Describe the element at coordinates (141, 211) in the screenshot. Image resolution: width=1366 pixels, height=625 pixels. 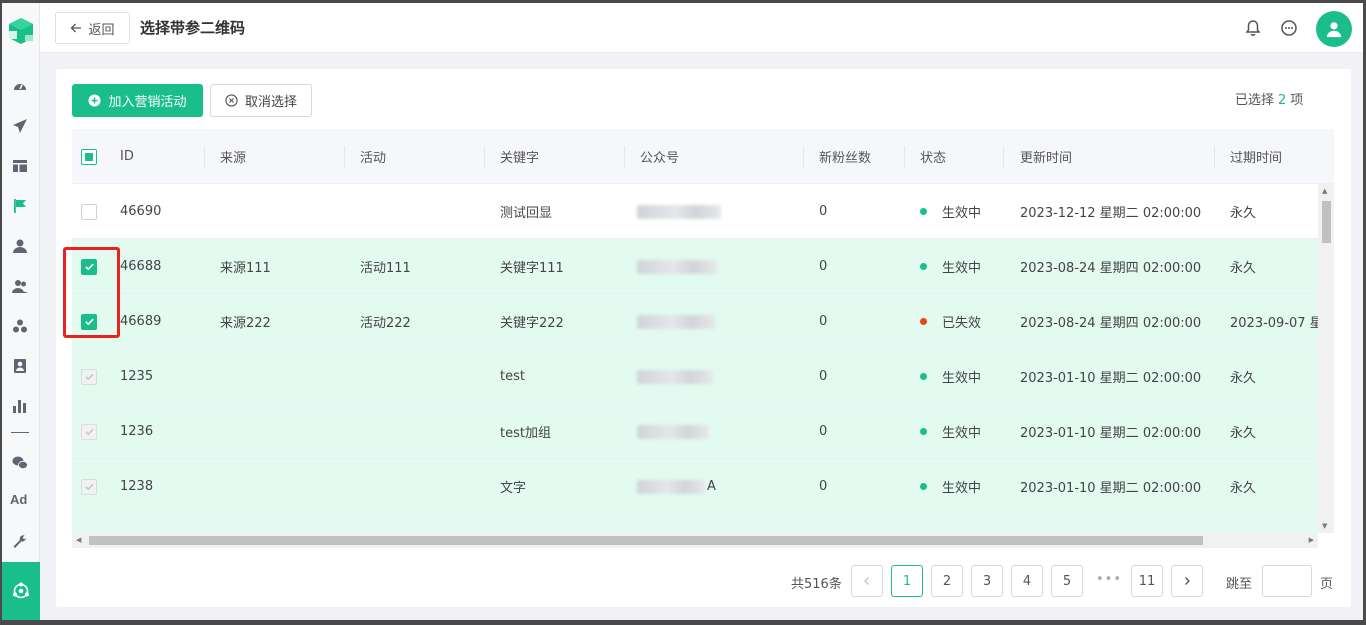
I see `cell-id: 46690` at that location.